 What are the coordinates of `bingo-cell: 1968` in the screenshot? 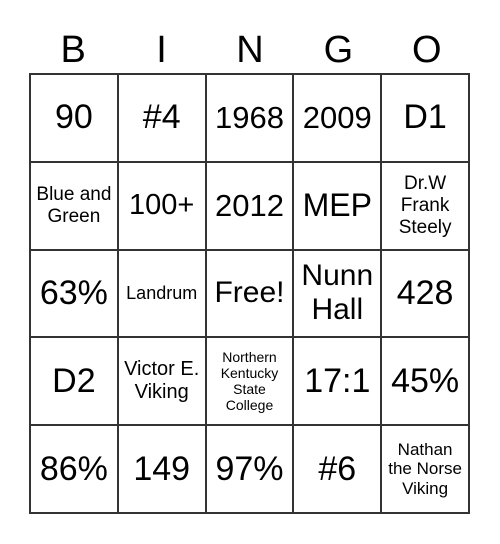 It's located at (249, 118).